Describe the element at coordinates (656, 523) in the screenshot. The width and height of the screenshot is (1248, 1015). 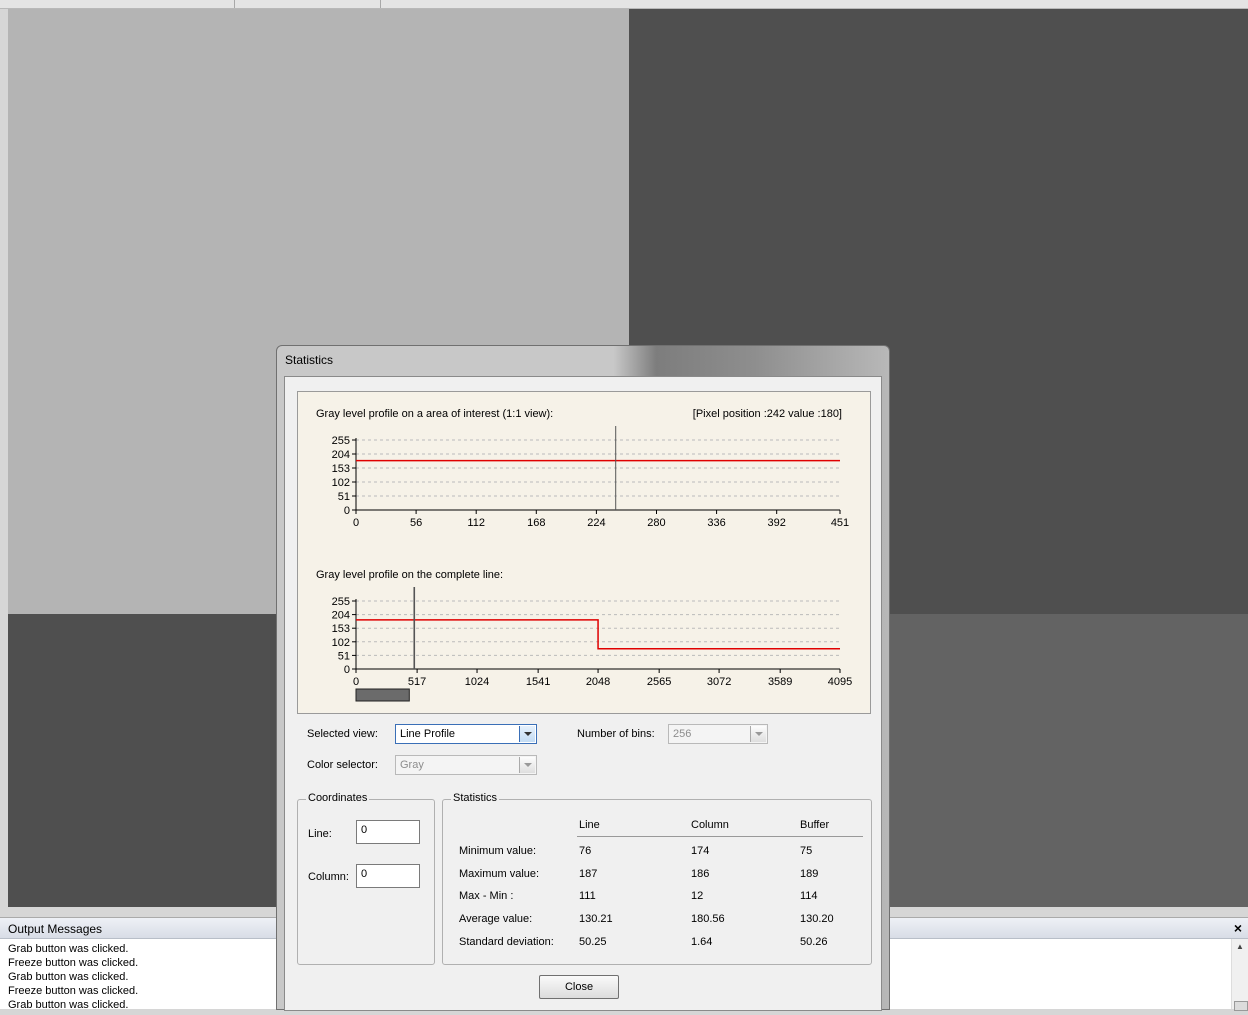
I see `x-tick-label: 280` at that location.